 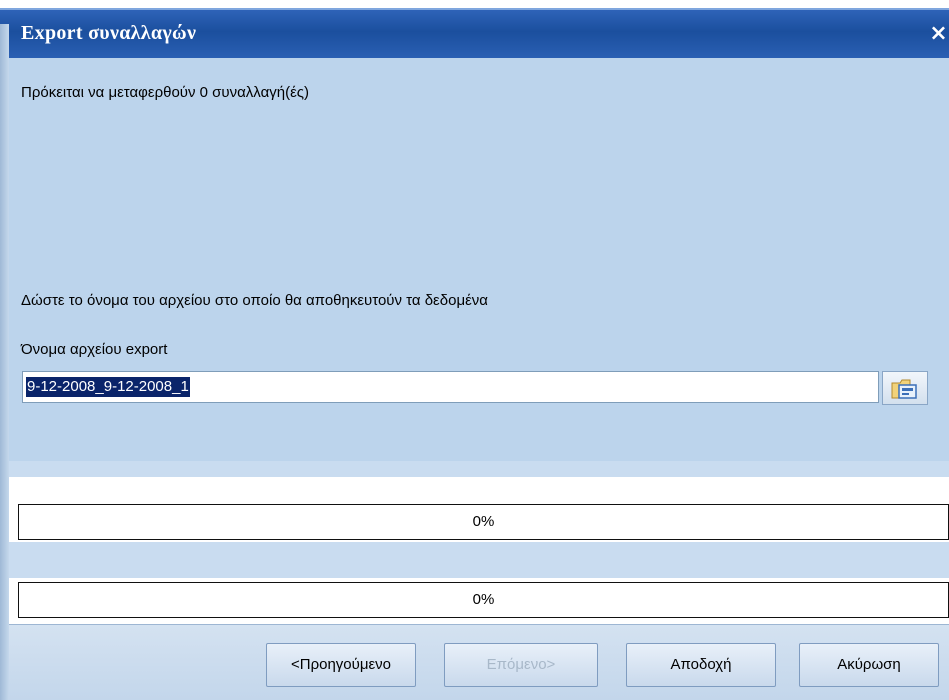 I want to click on separator-band-middle, so click(x=479, y=560).